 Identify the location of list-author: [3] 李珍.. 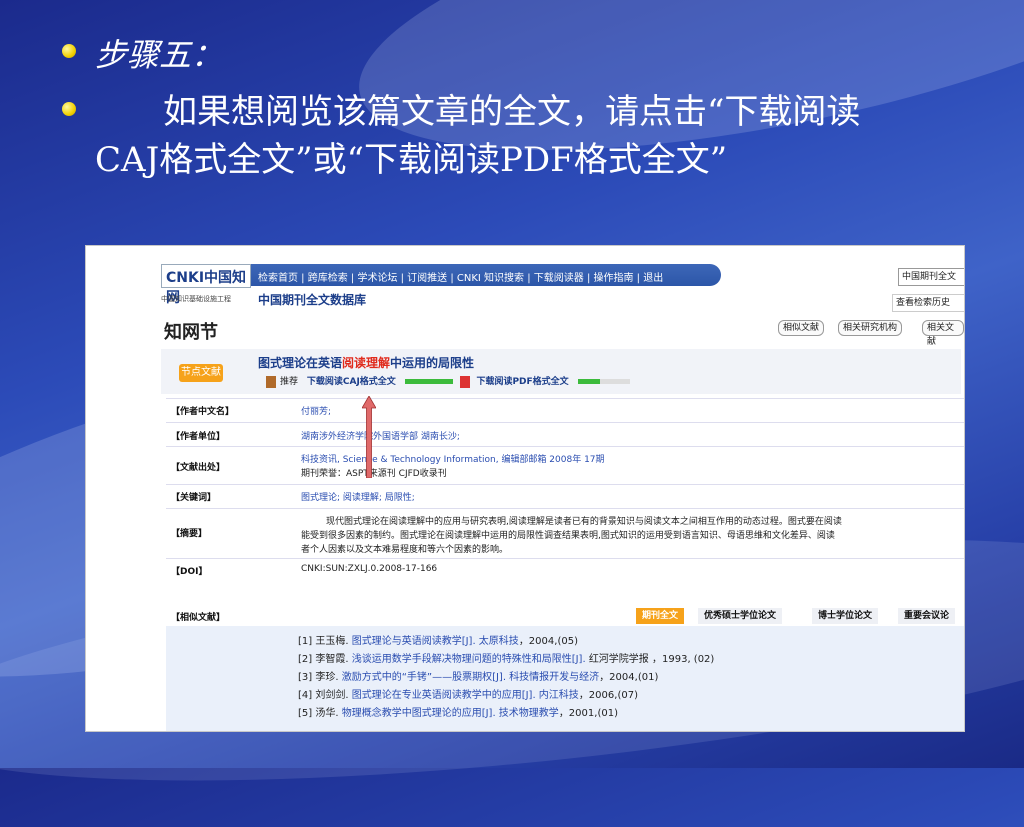
(320, 677).